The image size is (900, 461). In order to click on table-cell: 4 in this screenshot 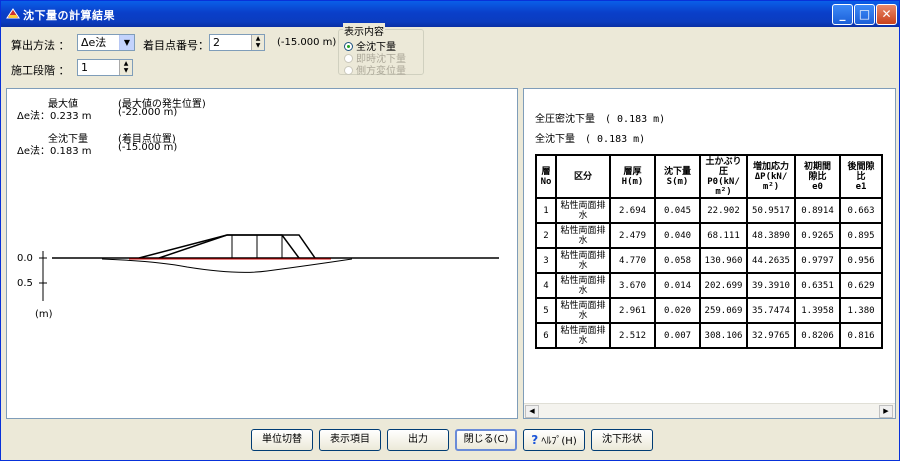, I will do `click(546, 285)`.